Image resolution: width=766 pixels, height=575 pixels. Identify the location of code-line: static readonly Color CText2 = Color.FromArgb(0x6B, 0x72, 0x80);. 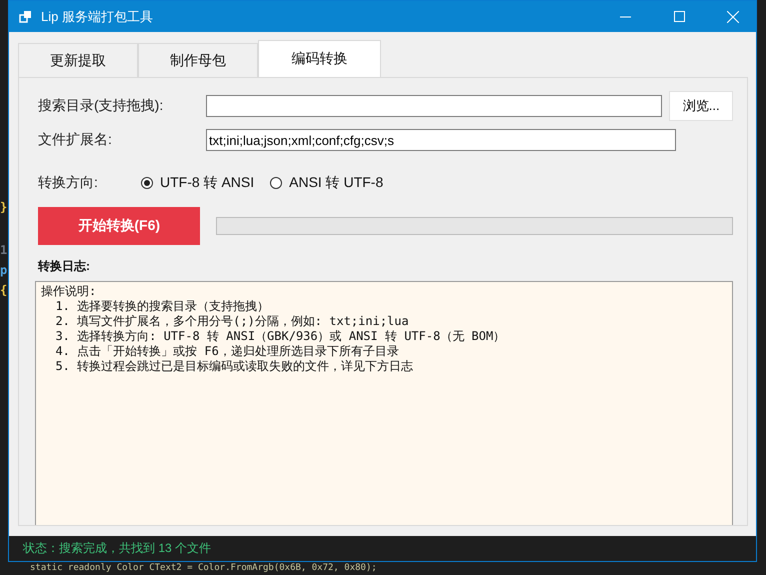
(203, 568).